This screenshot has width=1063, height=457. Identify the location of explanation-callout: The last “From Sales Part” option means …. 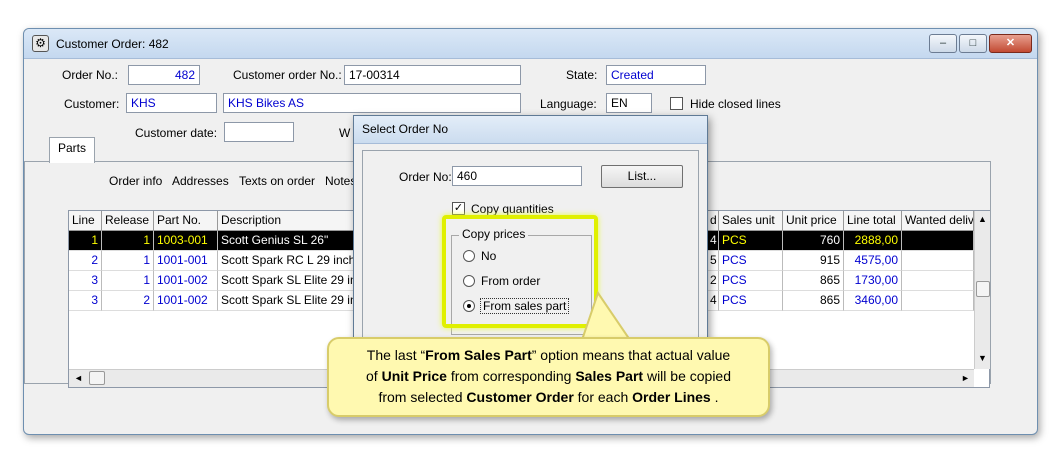
(548, 377).